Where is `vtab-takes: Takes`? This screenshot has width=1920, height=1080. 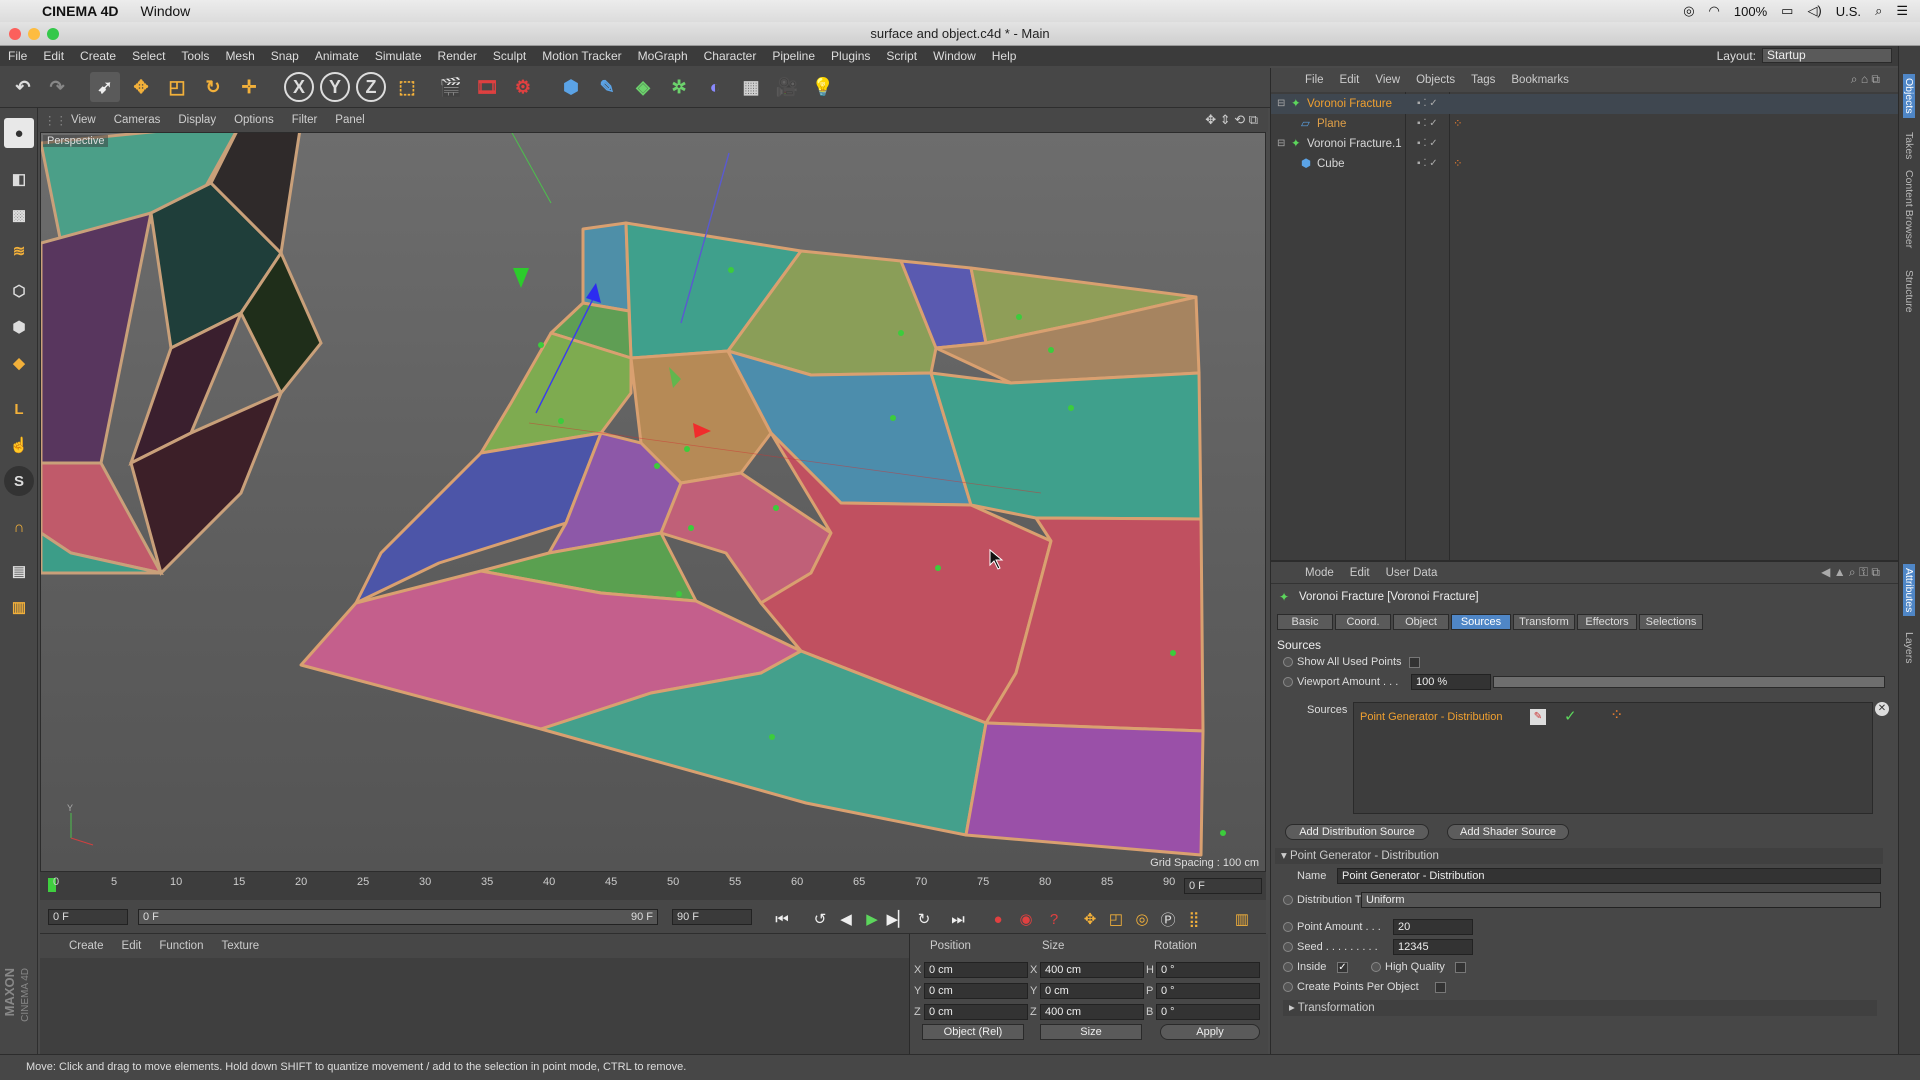
vtab-takes: Takes is located at coordinates (1909, 145).